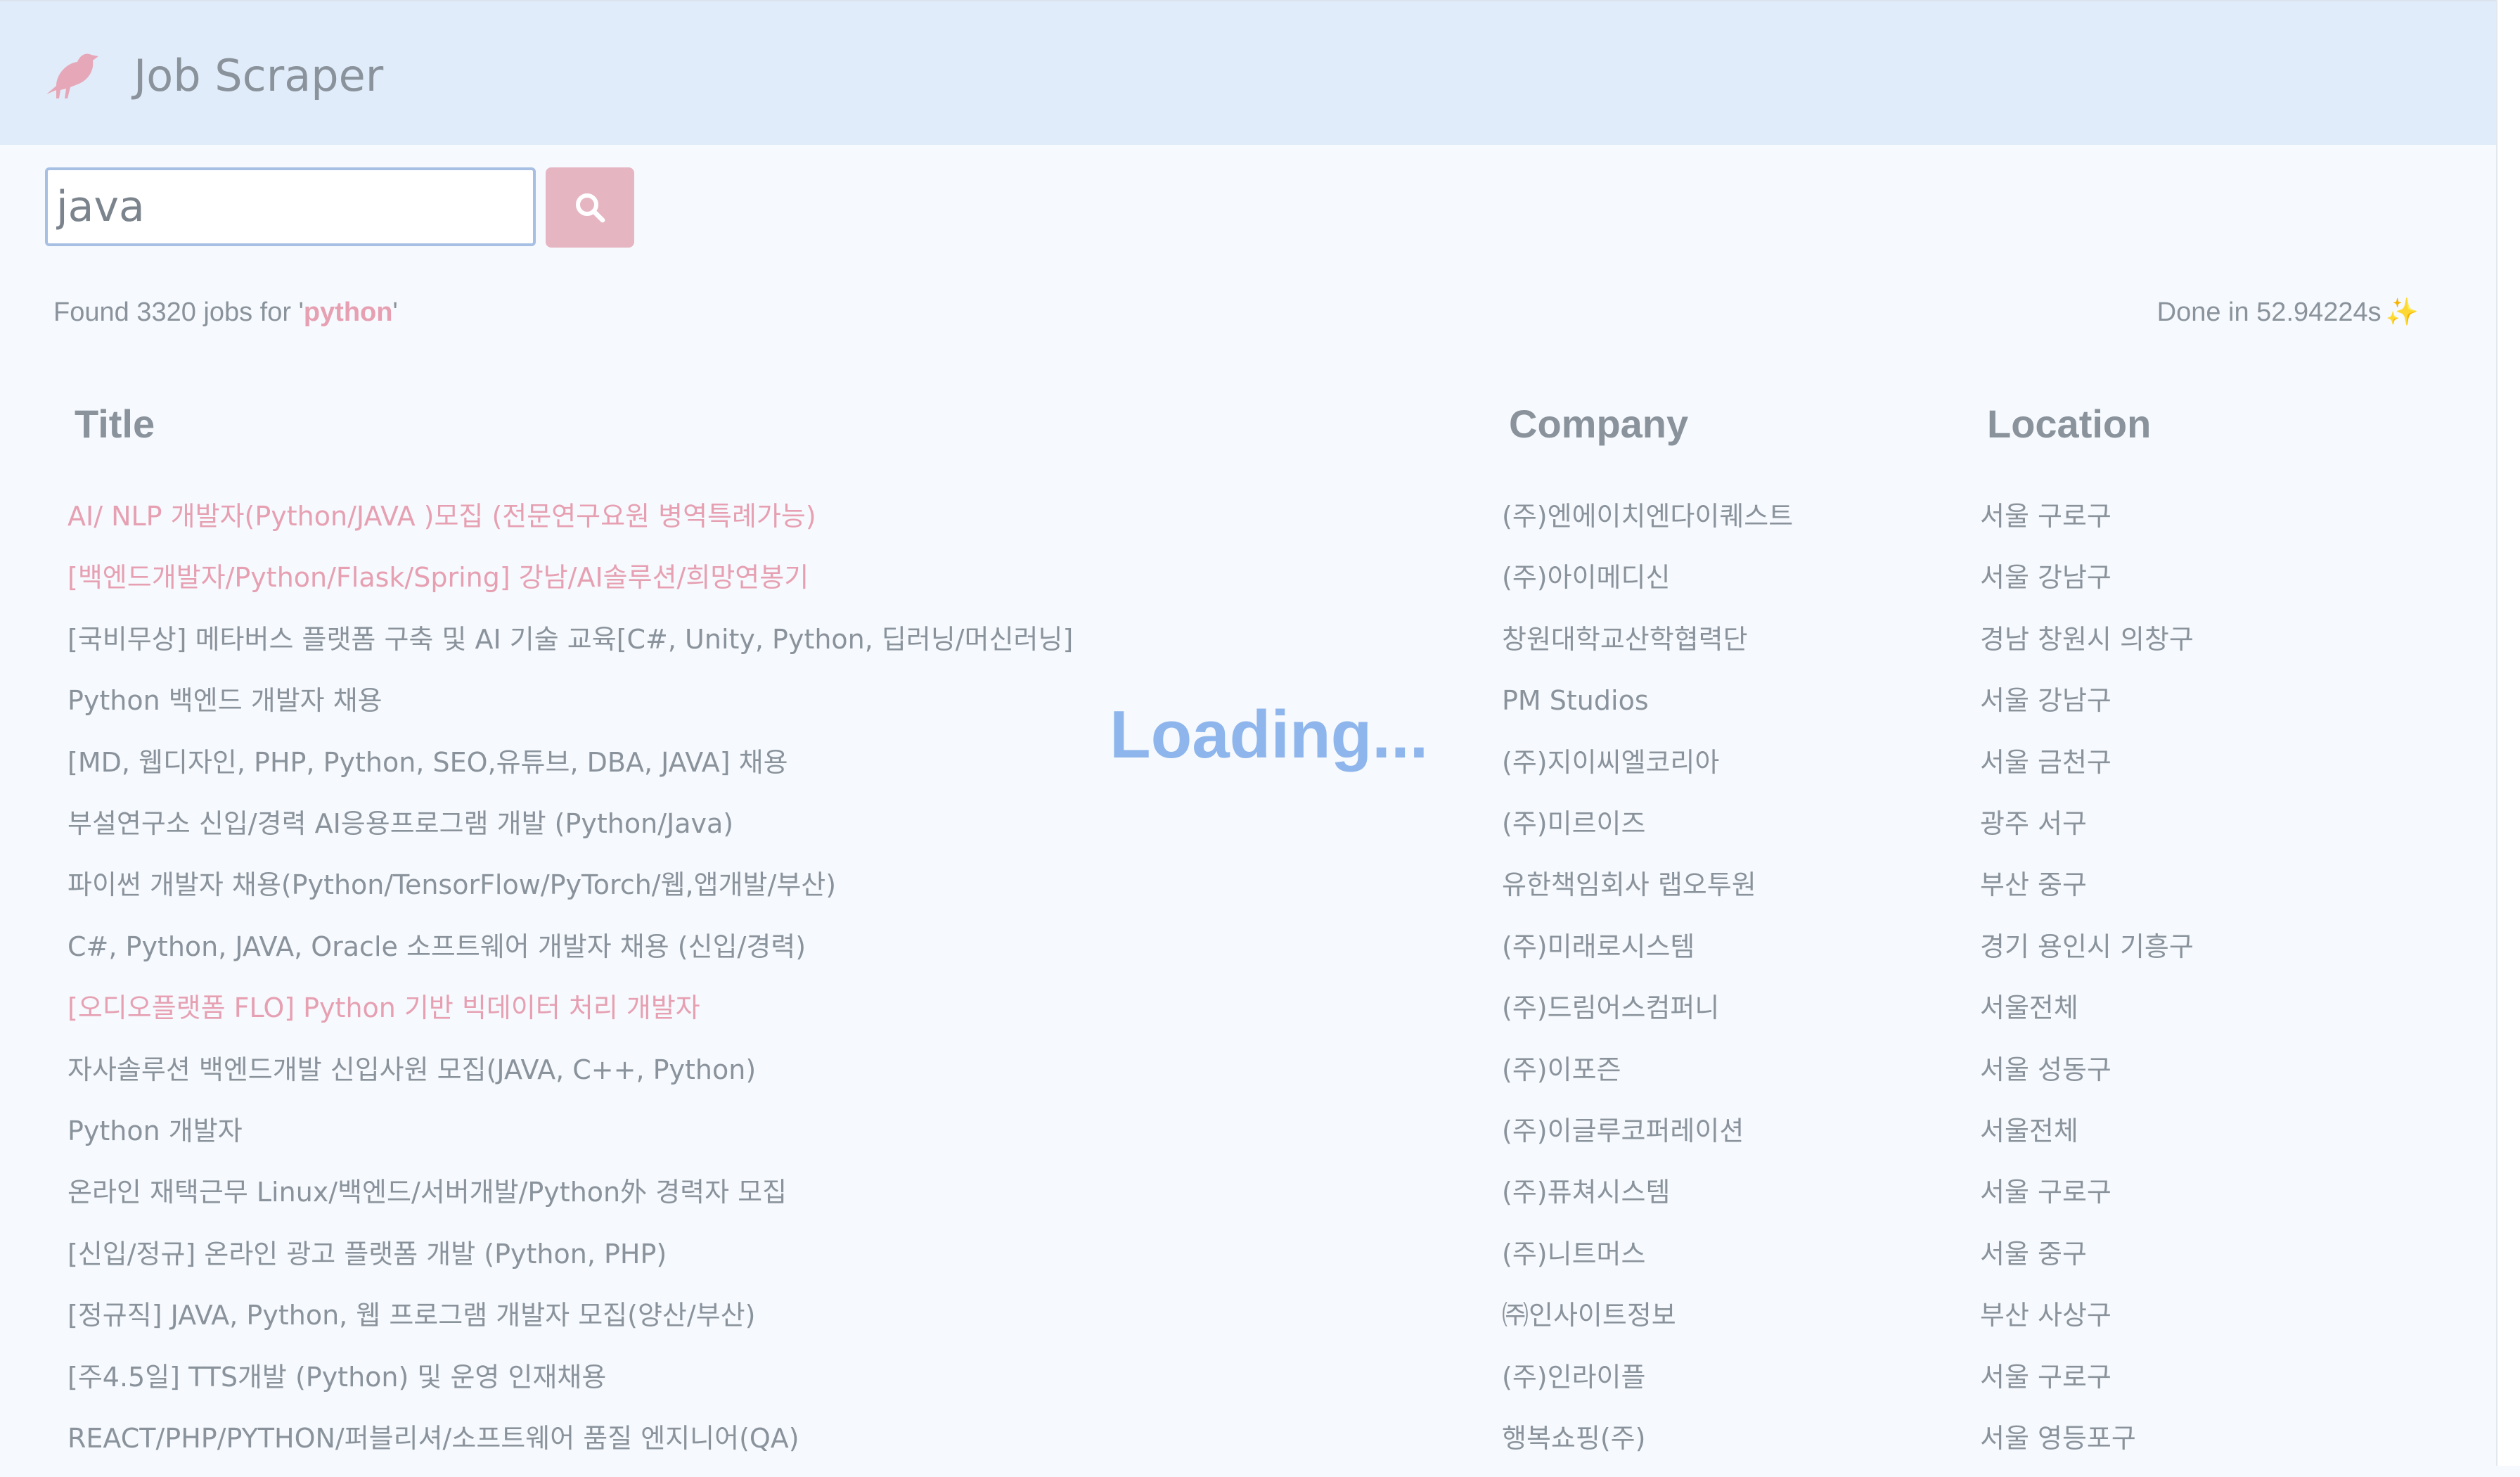  Describe the element at coordinates (337, 1377) in the screenshot. I see `job-title: [주4.5일] TTS개발 (Python) 및 운영 인재채용` at that location.